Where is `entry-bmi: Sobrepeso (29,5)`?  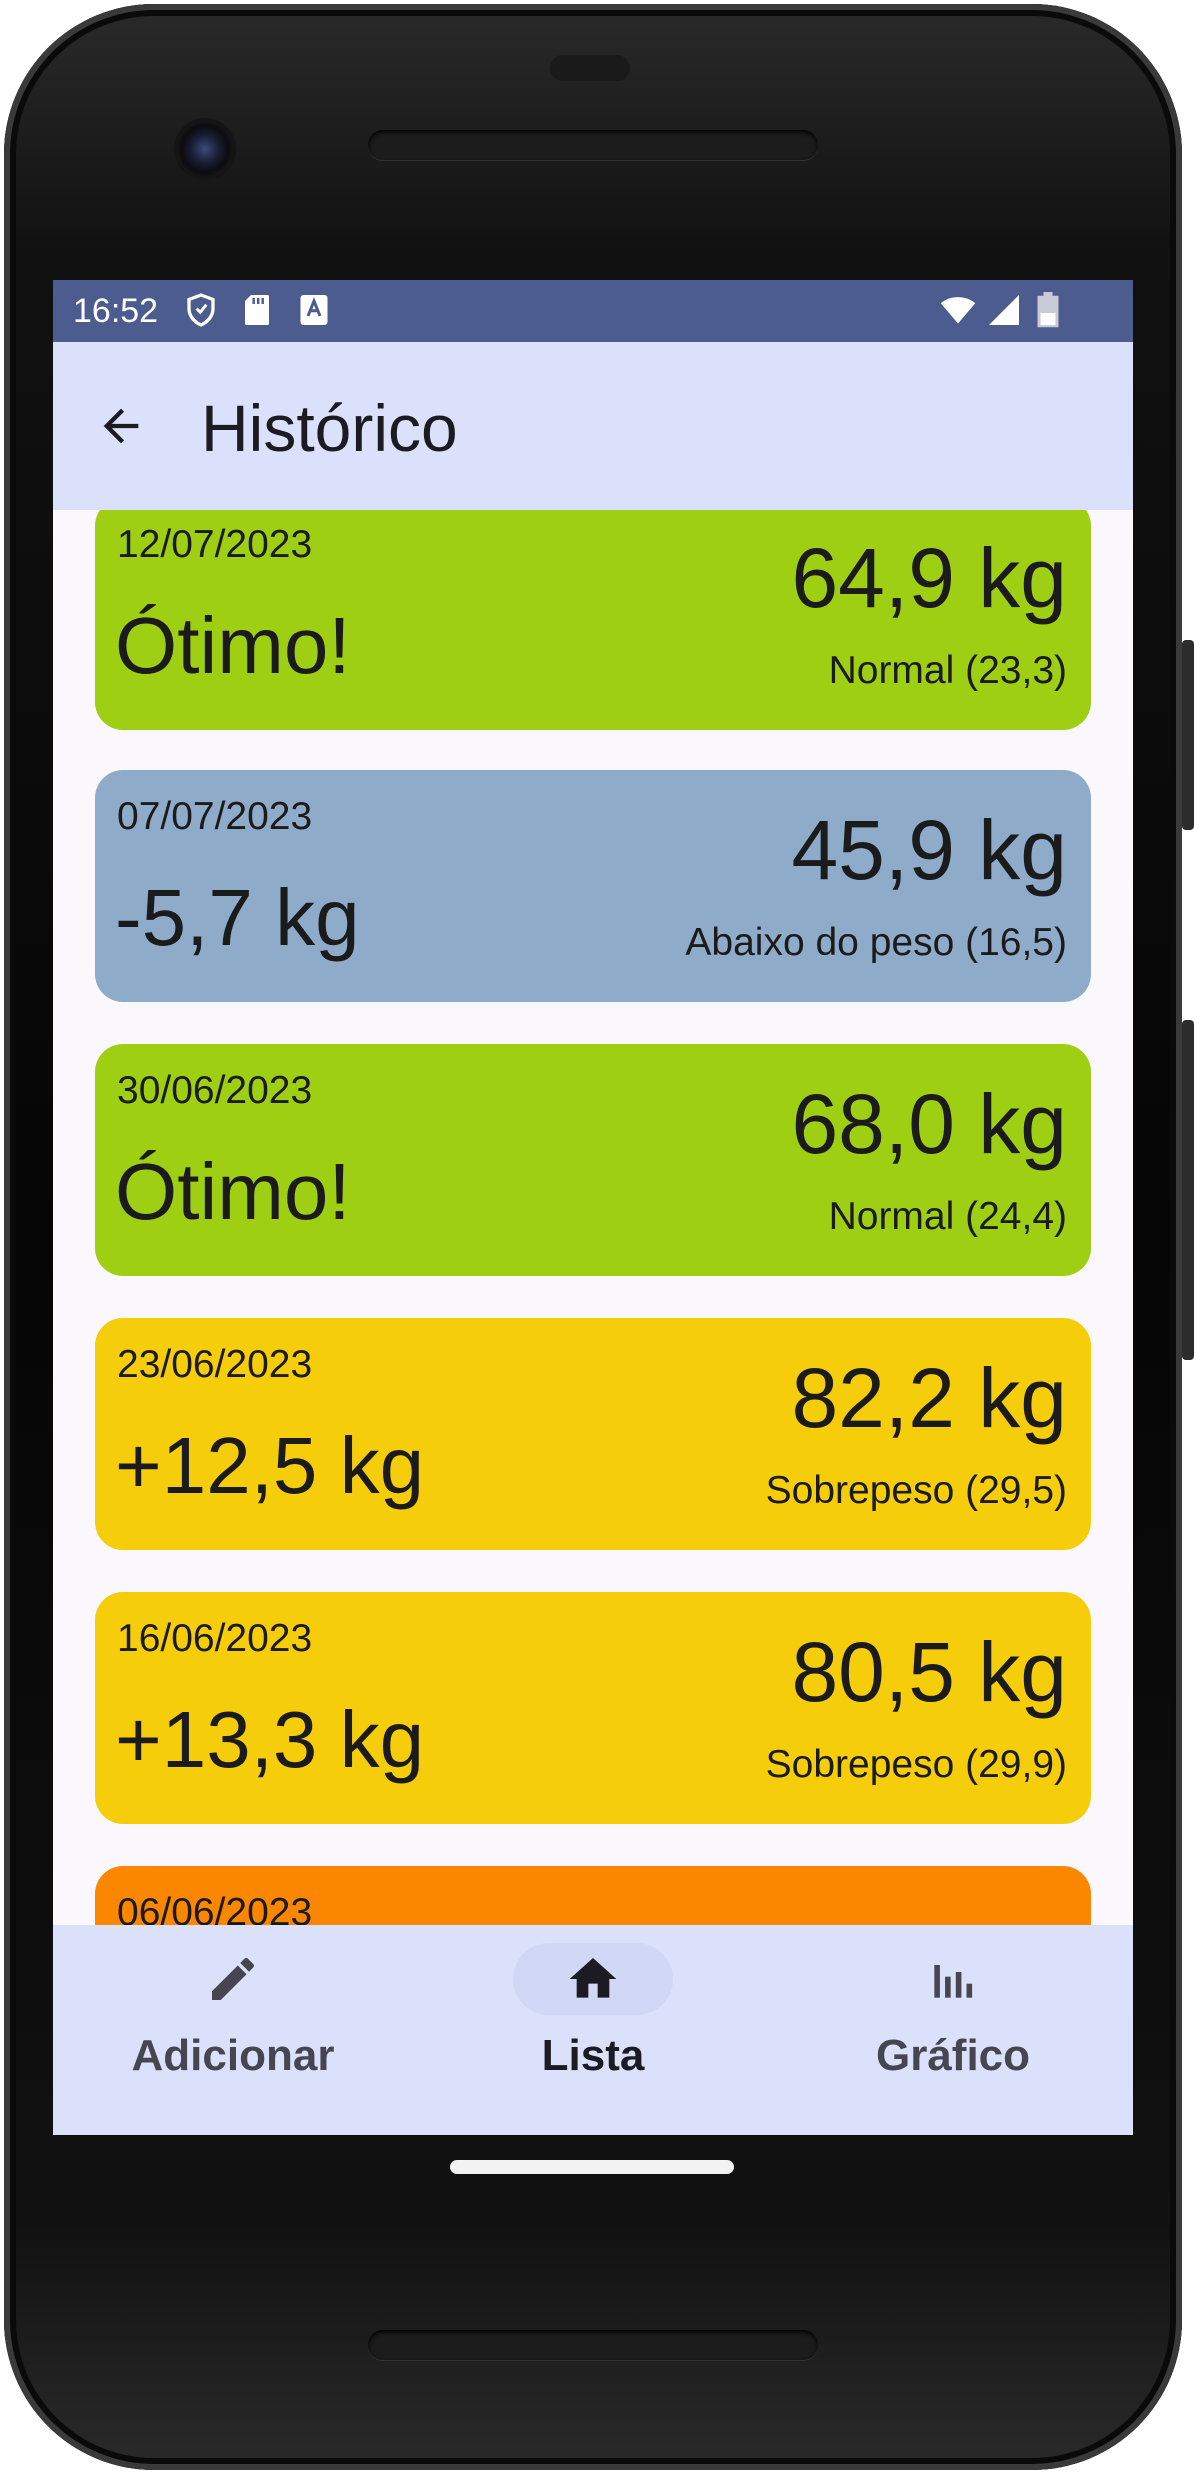
entry-bmi: Sobrepeso (29,5) is located at coordinates (916, 1490).